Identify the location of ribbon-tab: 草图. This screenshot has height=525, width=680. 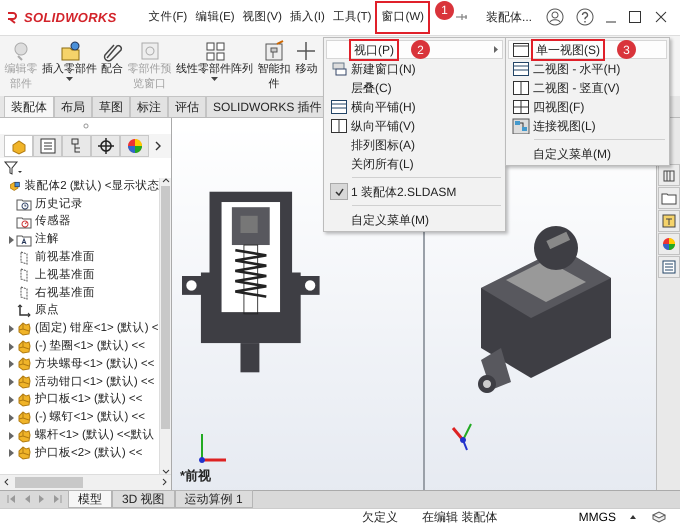
(111, 106).